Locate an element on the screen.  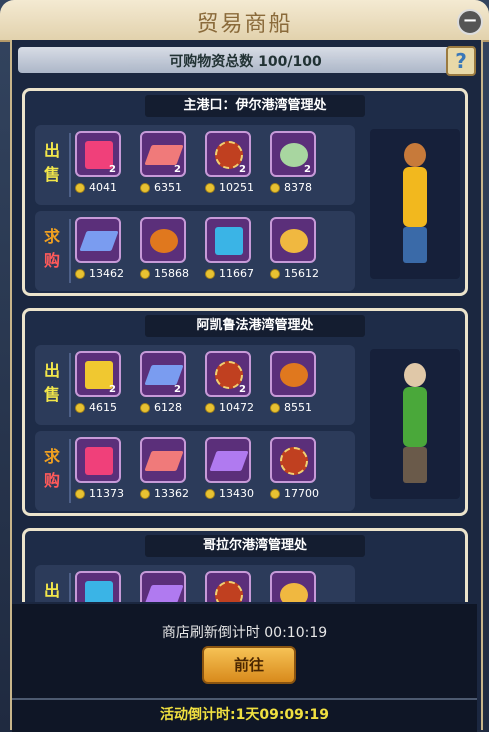
item-slot: 2 4615 is located at coordinates (100, 388).